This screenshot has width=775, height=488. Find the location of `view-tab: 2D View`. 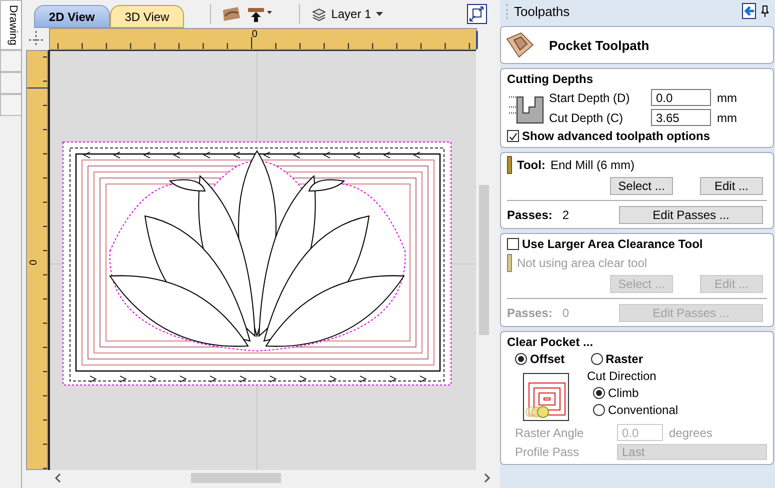

view-tab: 2D View is located at coordinates (72, 16).